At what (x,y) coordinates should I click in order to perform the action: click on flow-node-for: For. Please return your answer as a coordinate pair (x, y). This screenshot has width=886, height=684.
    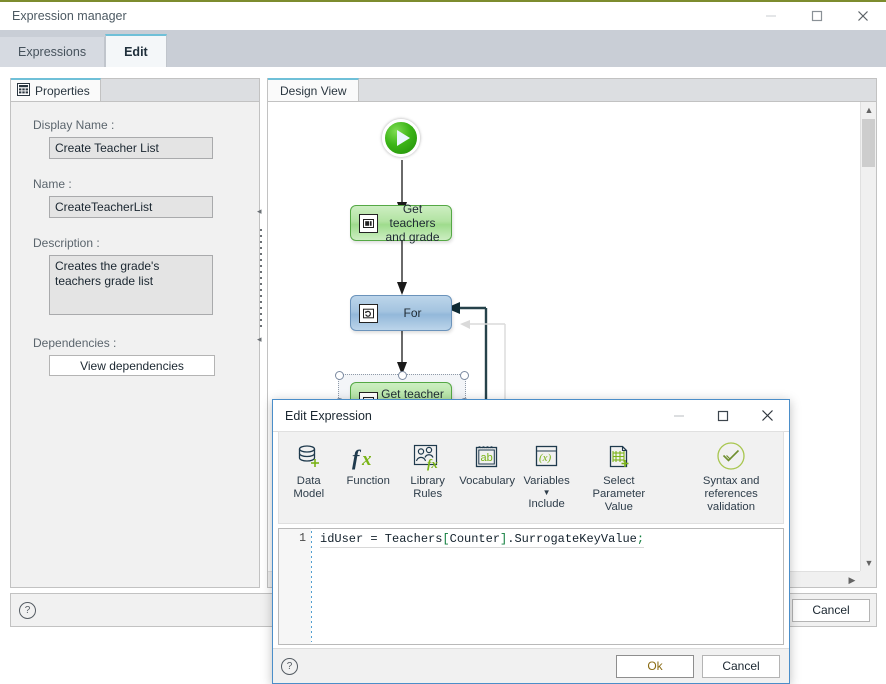
    Looking at the image, I should click on (401, 313).